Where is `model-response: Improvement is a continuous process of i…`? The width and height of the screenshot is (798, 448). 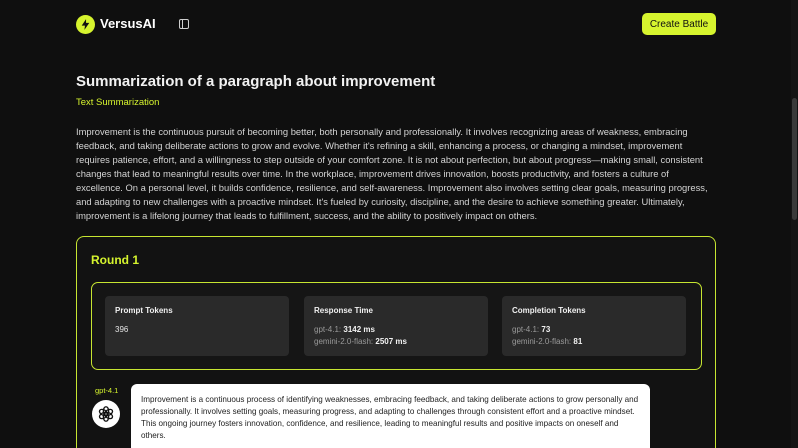 model-response: Improvement is a continuous process of i… is located at coordinates (390, 416).